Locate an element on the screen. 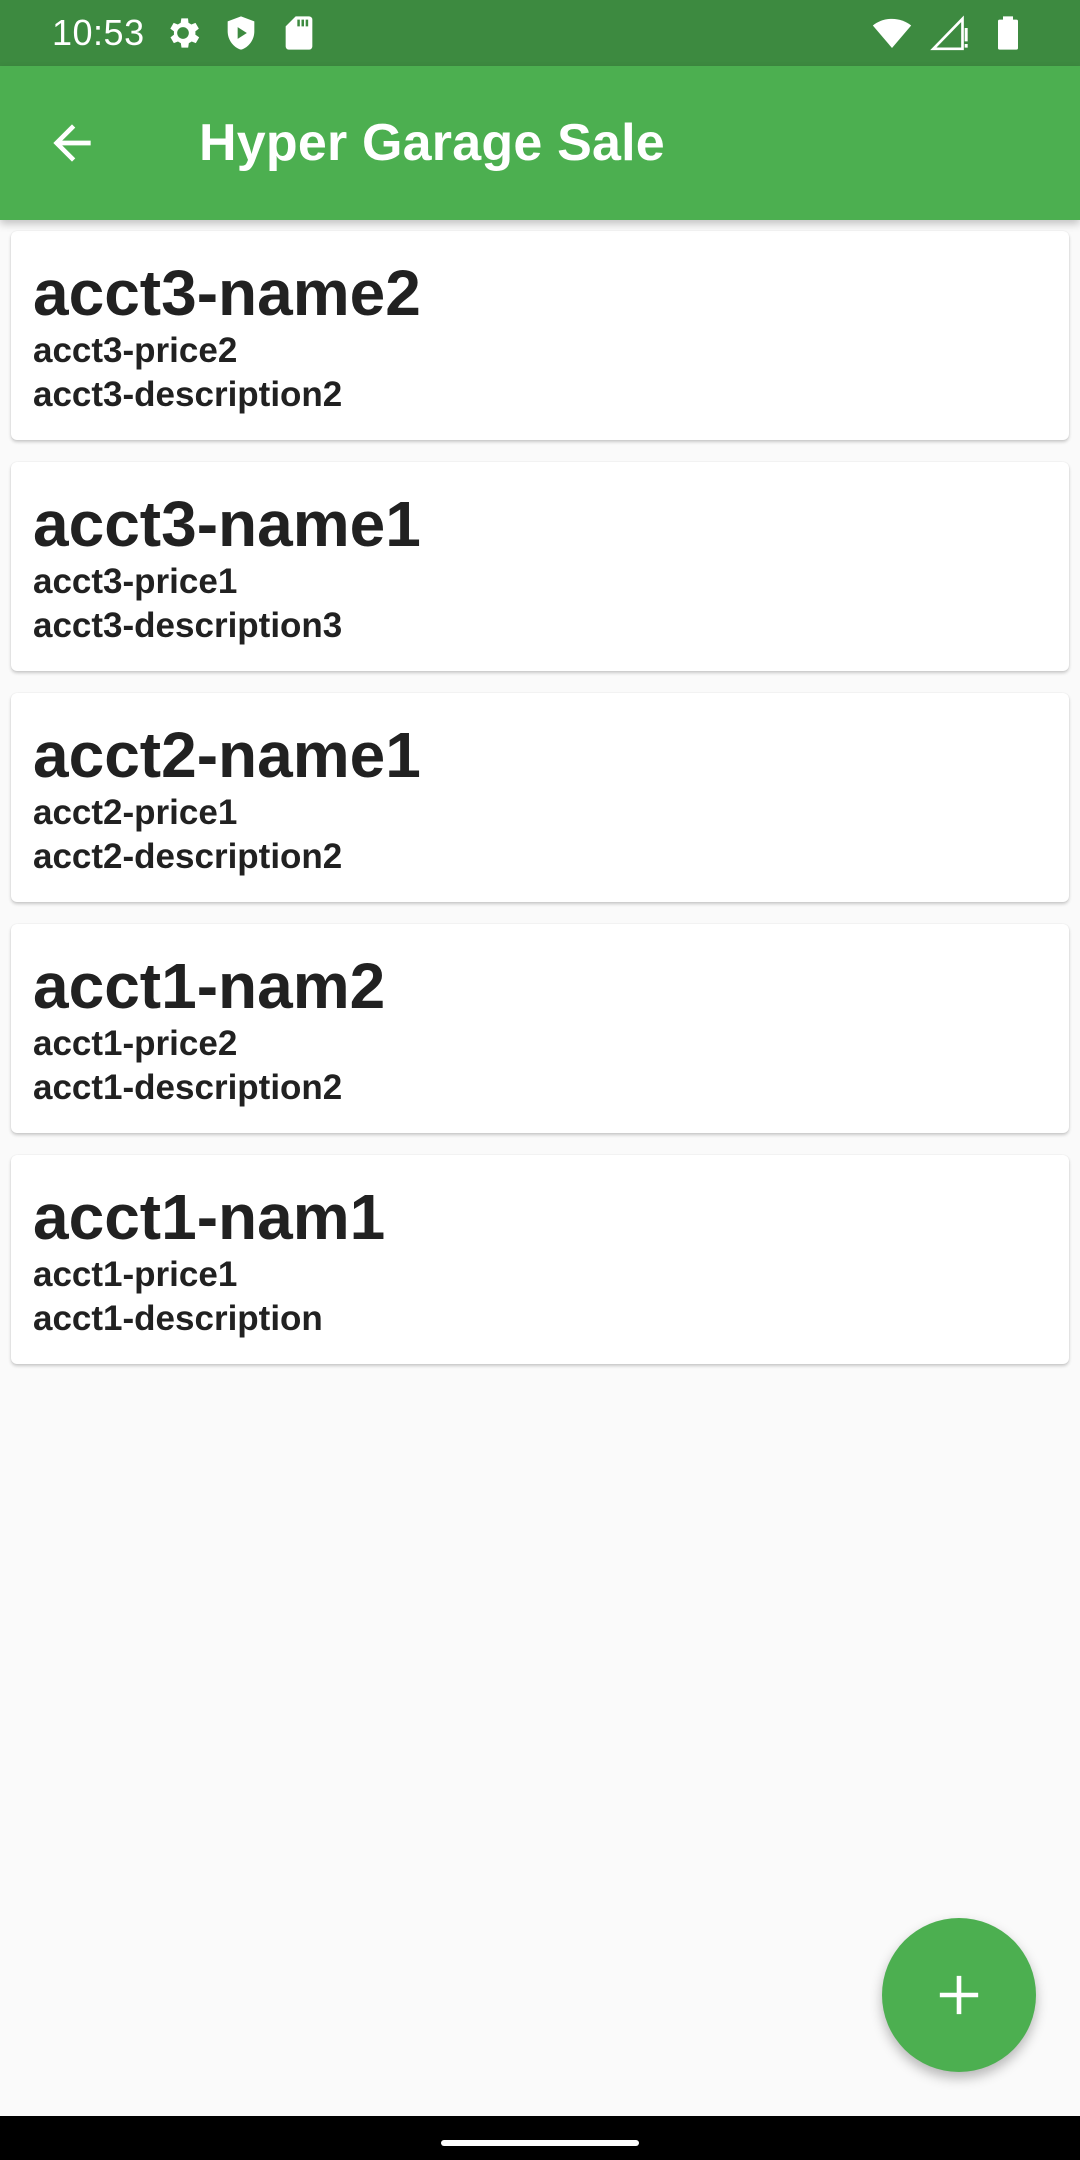 Image resolution: width=1080 pixels, height=2160 pixels. add-item-button is located at coordinates (959, 1995).